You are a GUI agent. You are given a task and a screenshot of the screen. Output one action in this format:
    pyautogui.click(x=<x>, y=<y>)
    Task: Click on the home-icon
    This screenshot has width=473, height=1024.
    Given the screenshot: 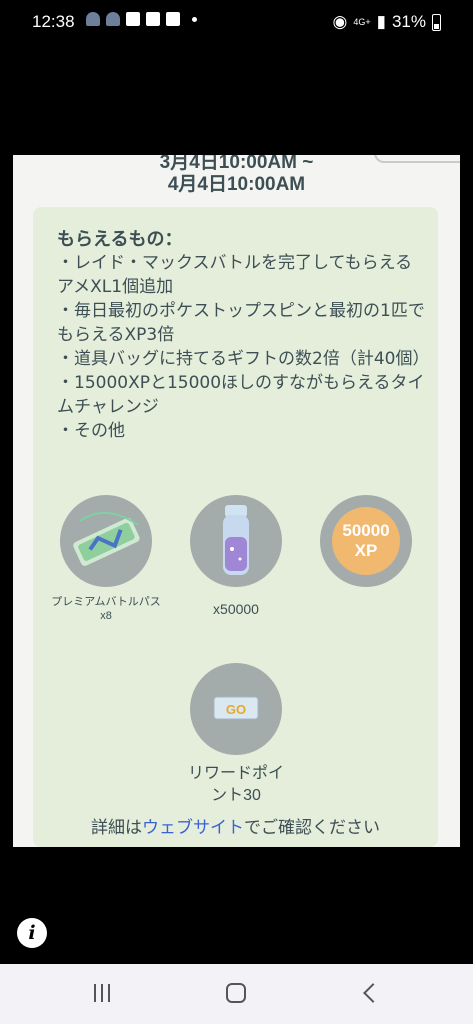 What is the action you would take?
    pyautogui.click(x=236, y=993)
    